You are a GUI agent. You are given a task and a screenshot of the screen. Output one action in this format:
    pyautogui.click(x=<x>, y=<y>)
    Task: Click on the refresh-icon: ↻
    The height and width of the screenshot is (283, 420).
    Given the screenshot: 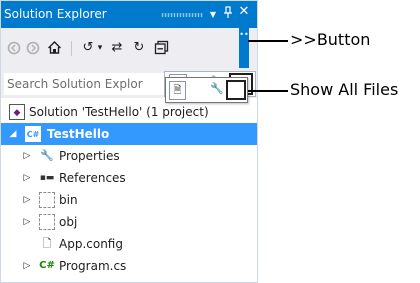 What is the action you would take?
    pyautogui.click(x=139, y=48)
    